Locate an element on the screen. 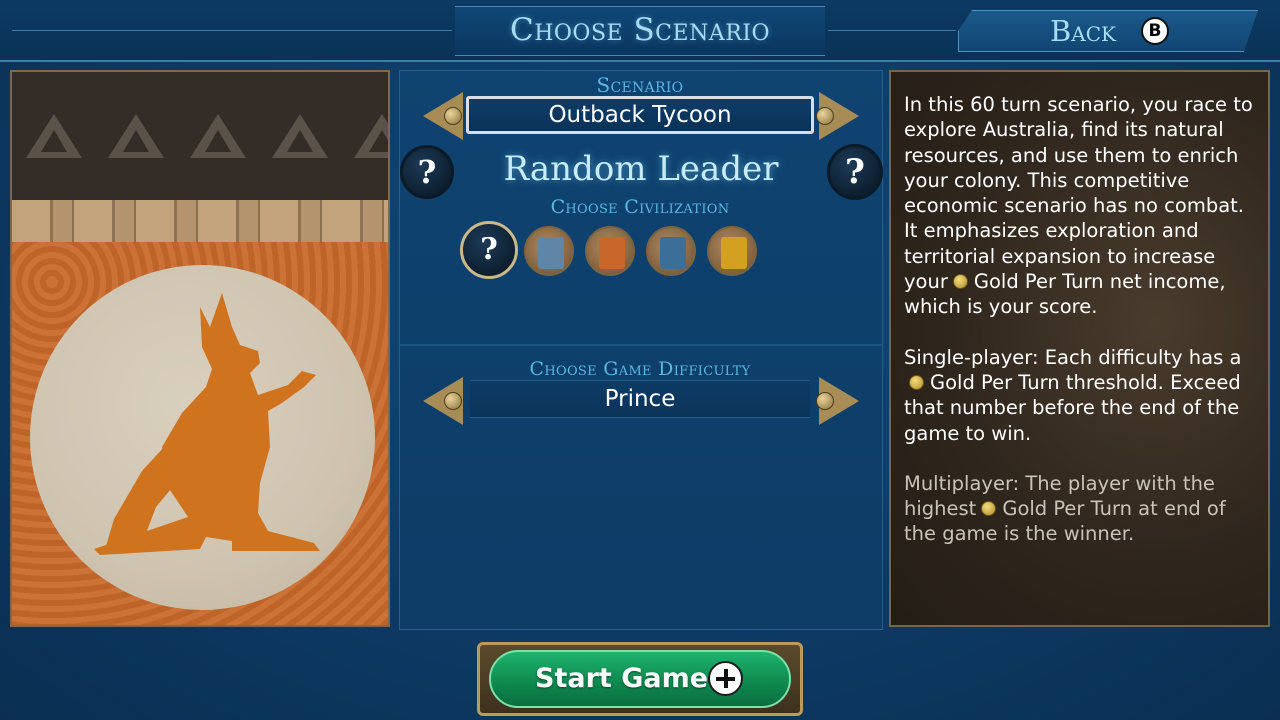 This screenshot has height=720, width=1280. panel-divider is located at coordinates (641, 345).